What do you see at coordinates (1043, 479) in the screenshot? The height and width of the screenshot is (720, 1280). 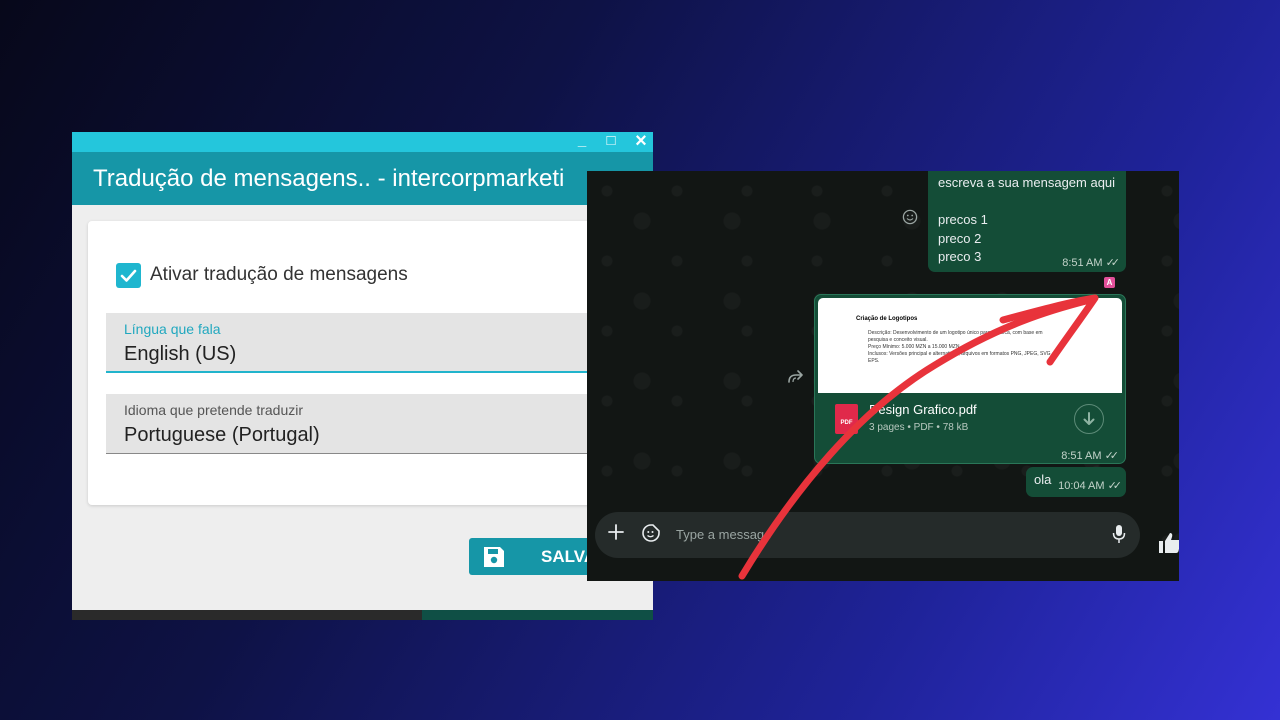 I see `message-text: ola` at bounding box center [1043, 479].